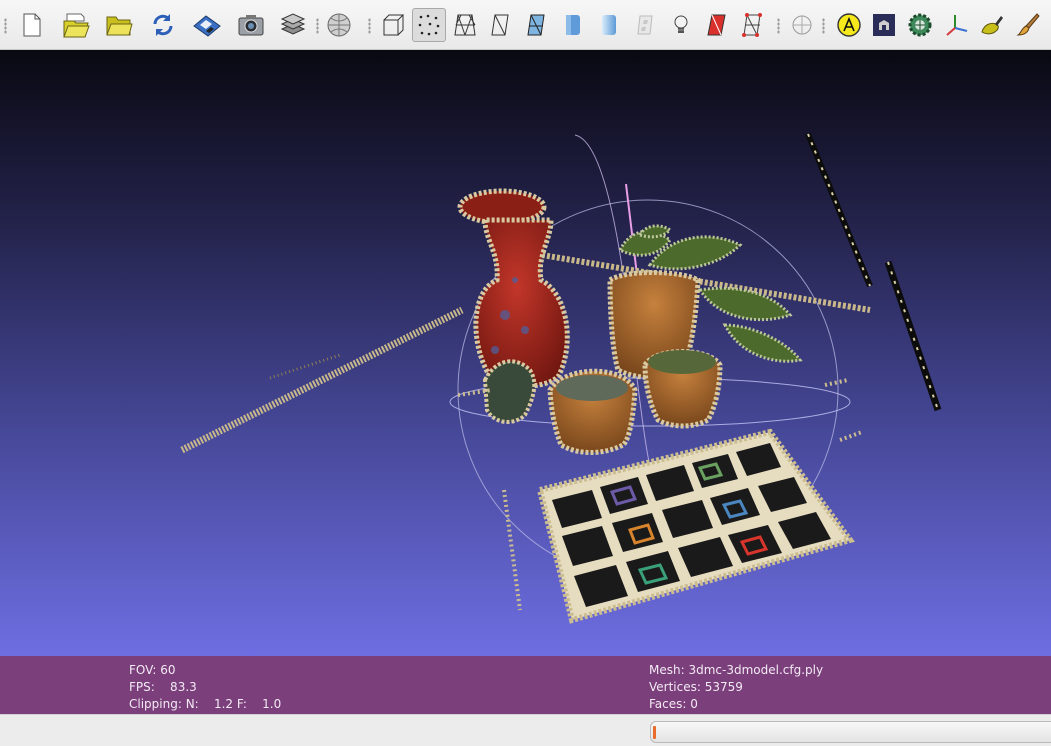 The width and height of the screenshot is (1051, 746). I want to click on texture-icon, so click(645, 25).